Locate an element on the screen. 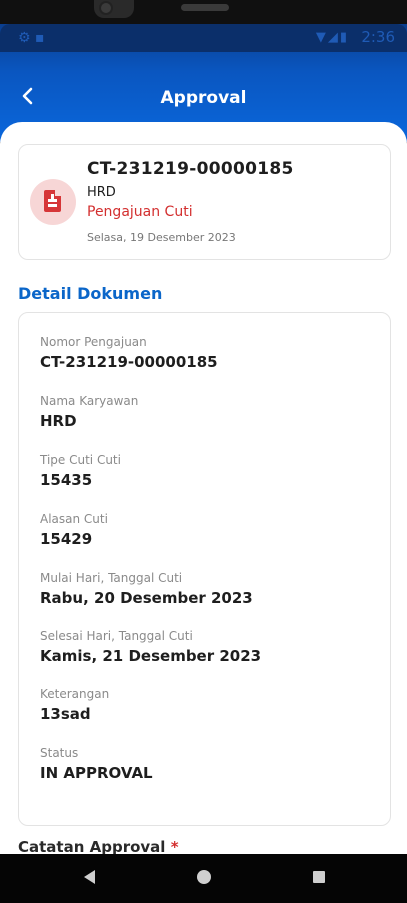 This screenshot has height=903, width=407. field-description: Keterangan 13sad is located at coordinates (74, 705).